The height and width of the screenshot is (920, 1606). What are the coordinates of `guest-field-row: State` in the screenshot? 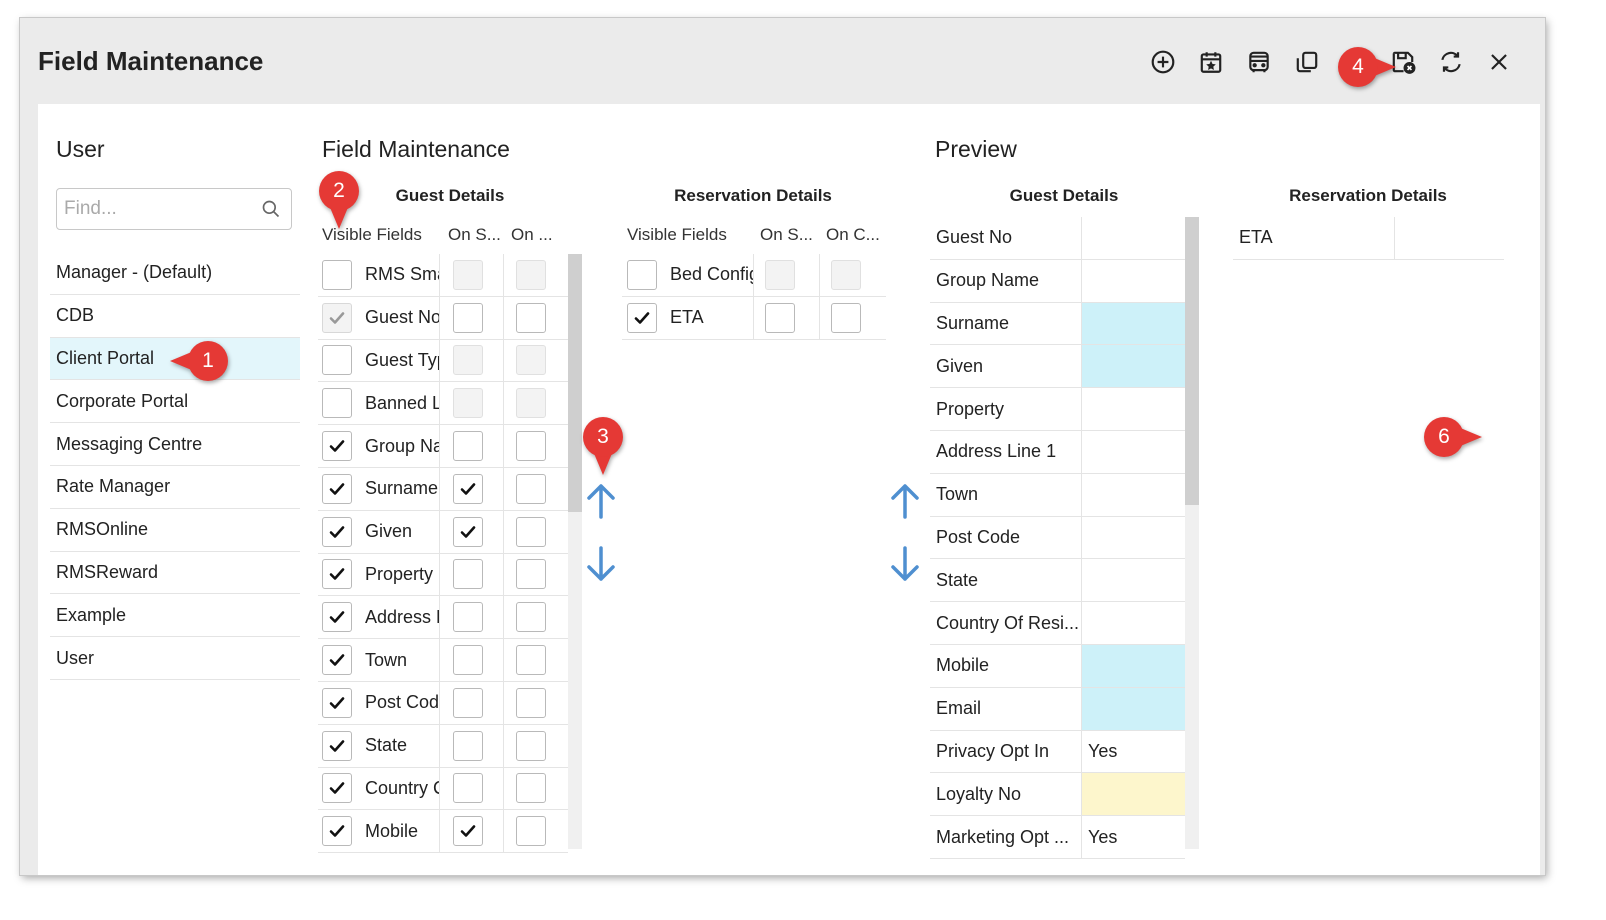 It's located at (443, 746).